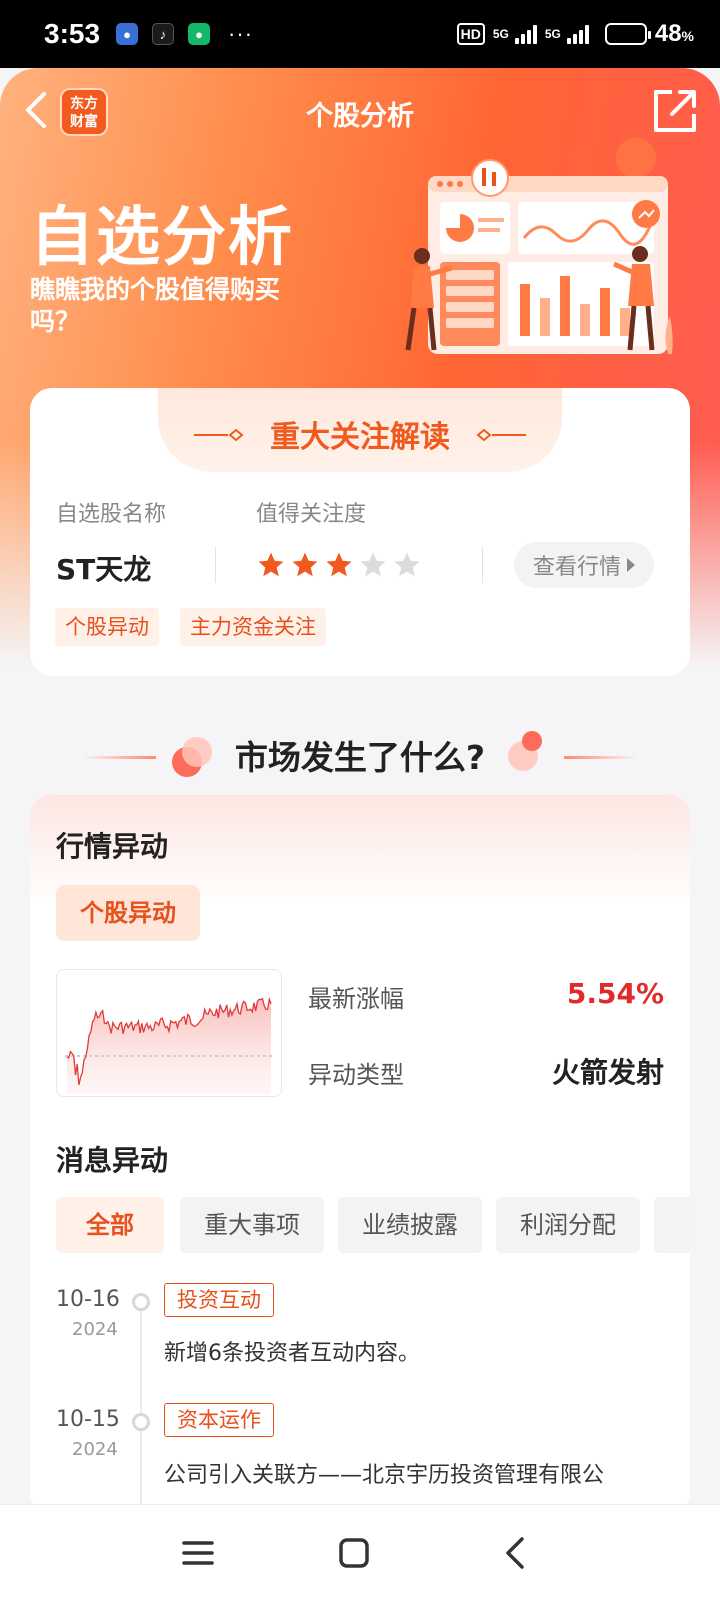 The image size is (720, 1600). I want to click on back-nav-icon, so click(516, 1553).